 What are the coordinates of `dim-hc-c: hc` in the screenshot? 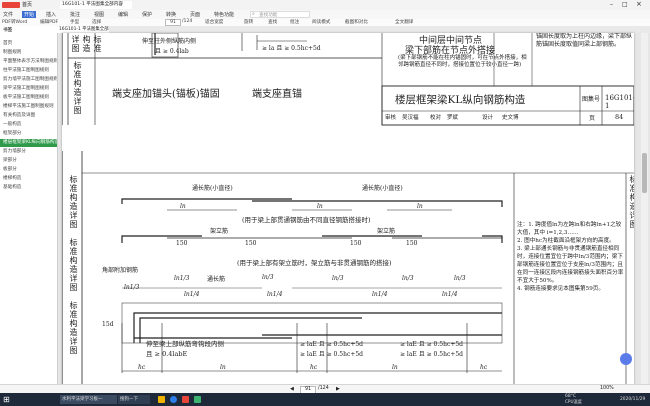 It's located at (484, 367).